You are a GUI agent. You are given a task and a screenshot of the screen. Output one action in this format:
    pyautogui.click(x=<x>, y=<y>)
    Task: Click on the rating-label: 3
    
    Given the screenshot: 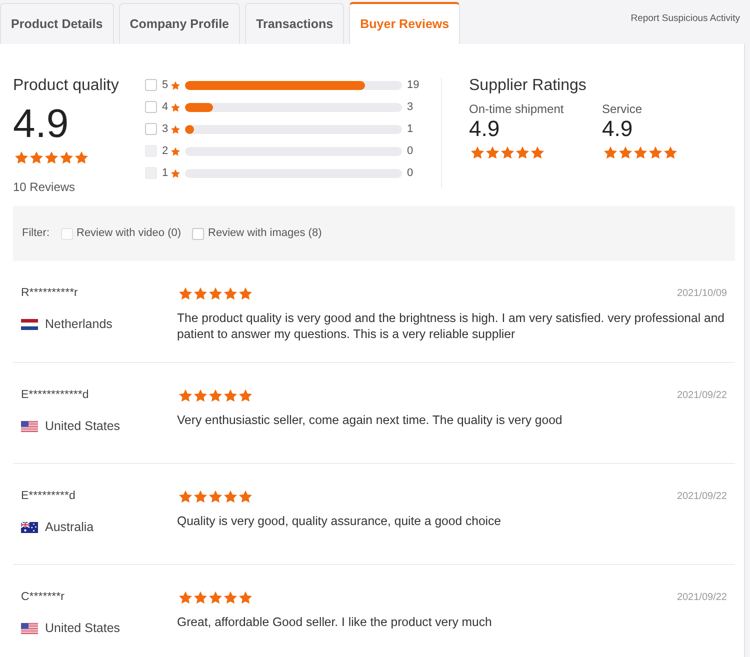 What is the action you would take?
    pyautogui.click(x=166, y=129)
    